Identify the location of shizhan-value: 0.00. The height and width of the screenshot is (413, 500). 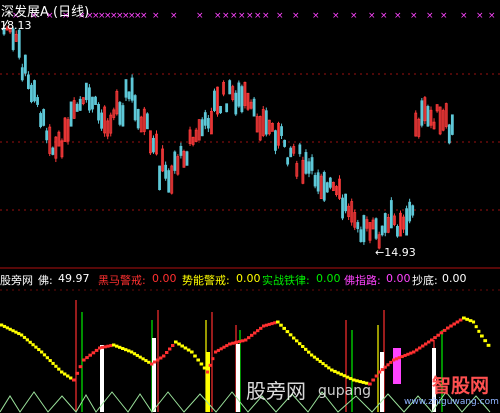
(328, 278).